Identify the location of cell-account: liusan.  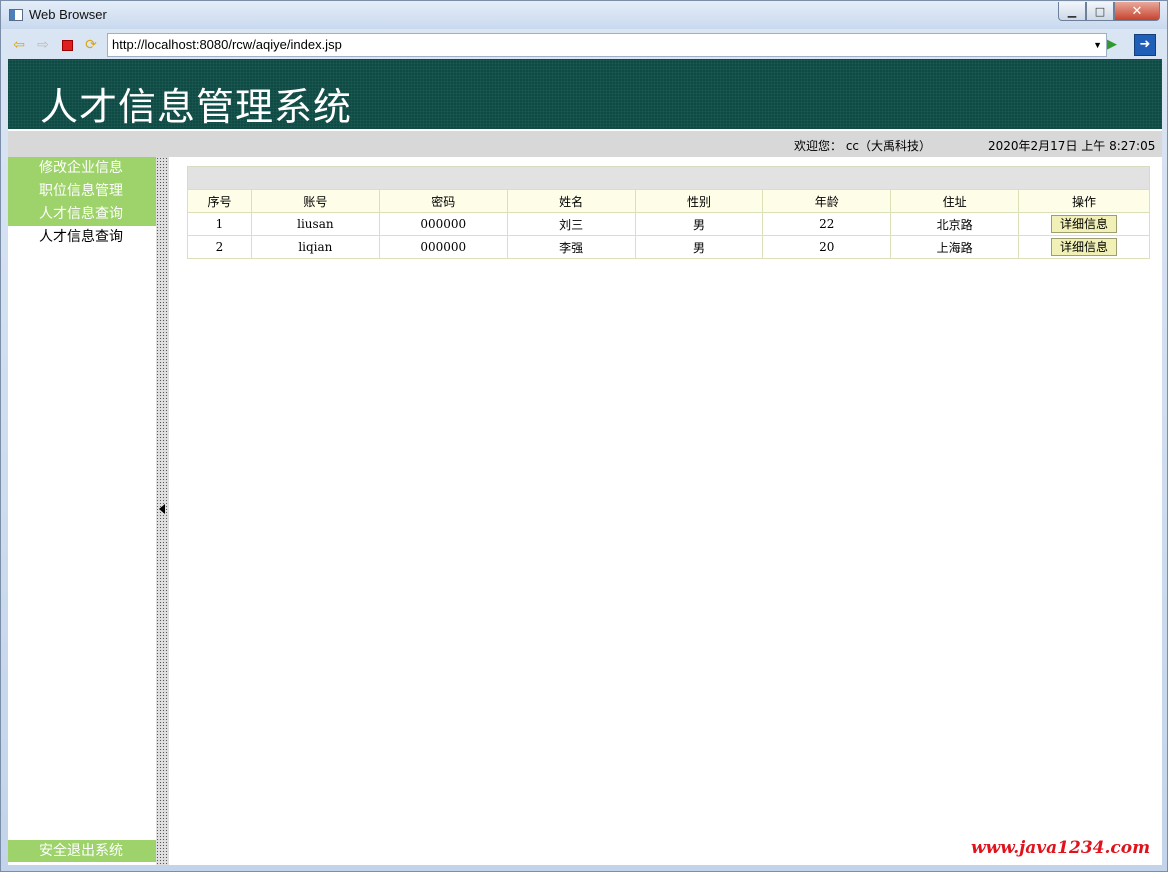
(315, 224).